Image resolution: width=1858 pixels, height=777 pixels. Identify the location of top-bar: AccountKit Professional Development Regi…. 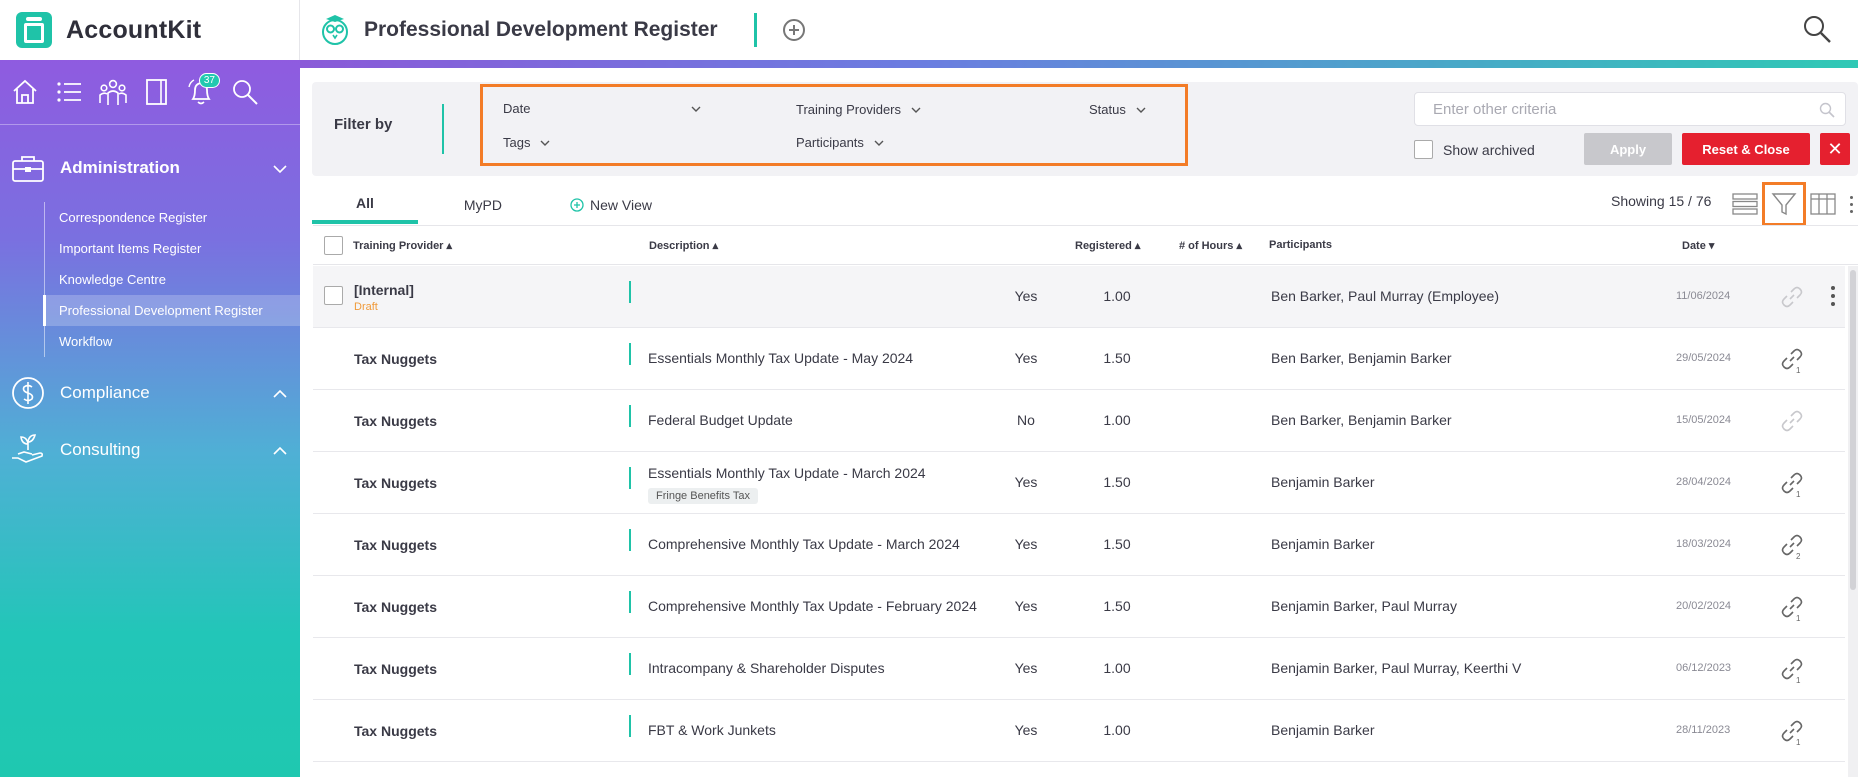
(929, 30).